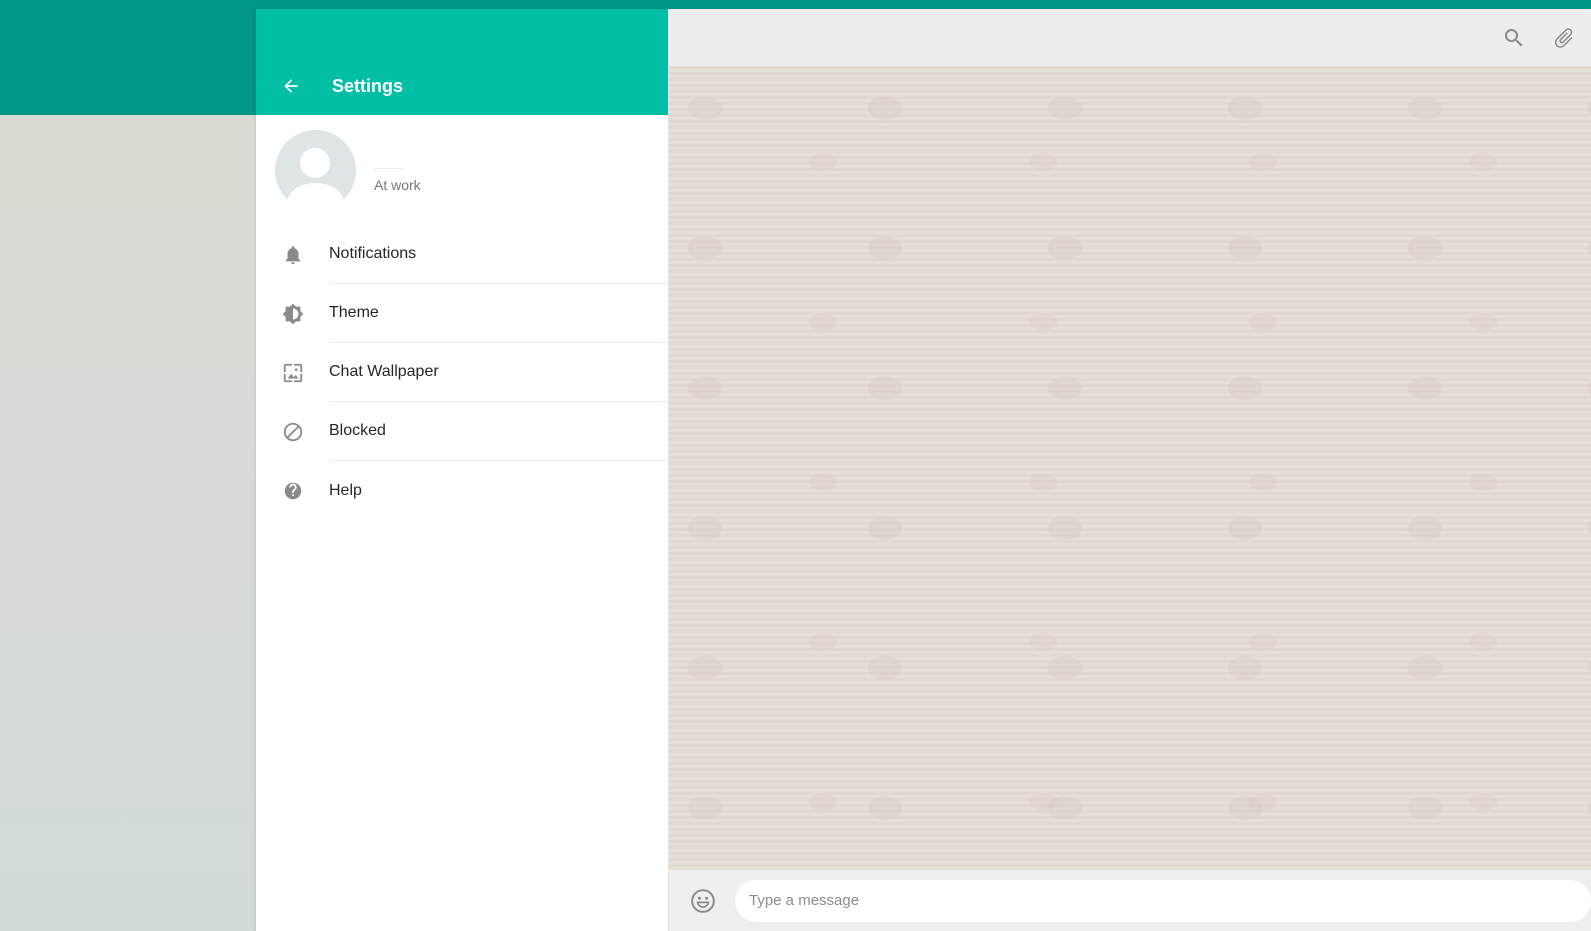 Image resolution: width=1591 pixels, height=931 pixels. Describe the element at coordinates (368, 86) in the screenshot. I see `drawer-title: Settings` at that location.